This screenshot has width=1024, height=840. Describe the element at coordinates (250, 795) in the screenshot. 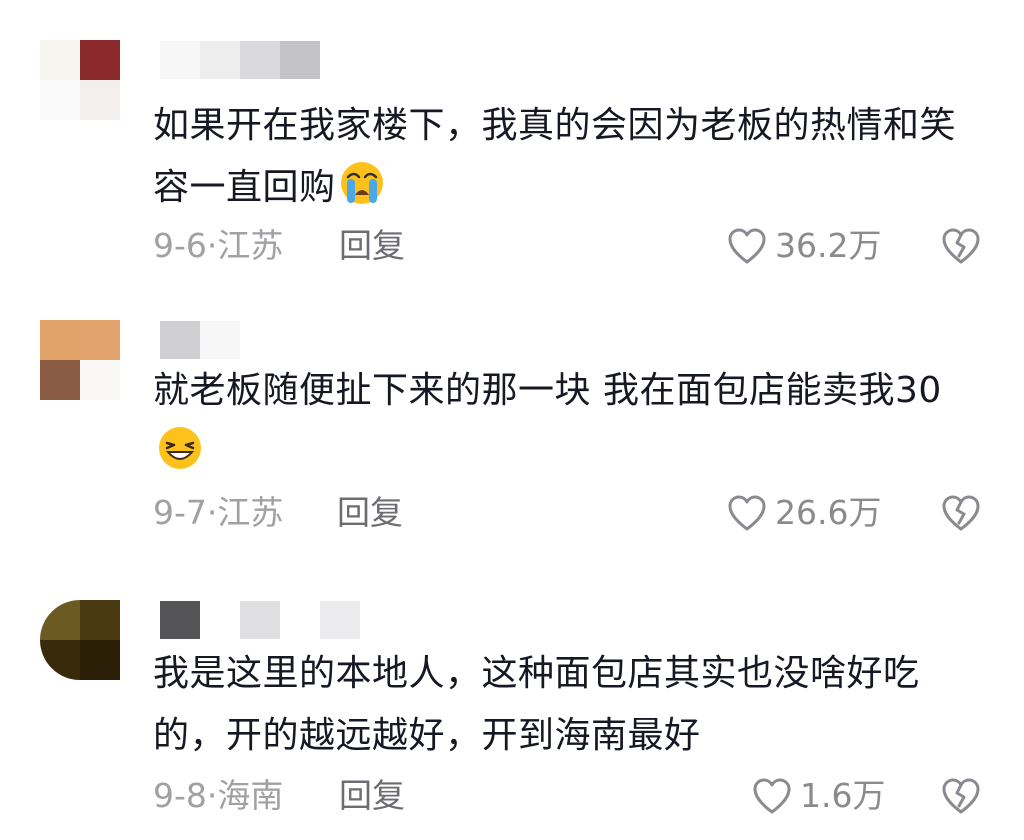

I see `comment-location: 海南` at that location.